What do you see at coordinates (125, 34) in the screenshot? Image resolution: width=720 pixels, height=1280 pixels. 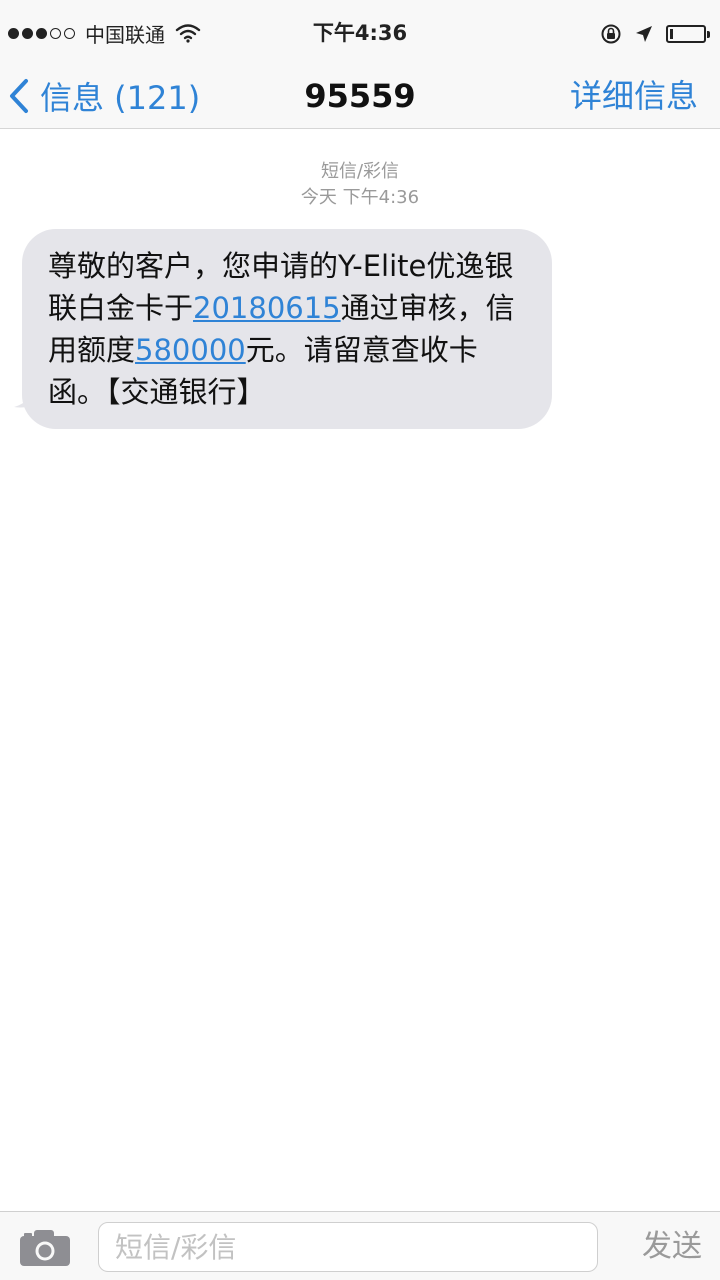 I see `carrier-name: 中国联通` at bounding box center [125, 34].